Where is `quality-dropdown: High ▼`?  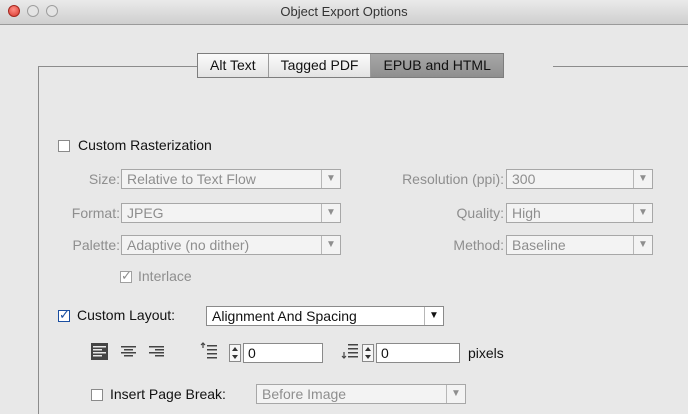
quality-dropdown: High ▼ is located at coordinates (579, 213).